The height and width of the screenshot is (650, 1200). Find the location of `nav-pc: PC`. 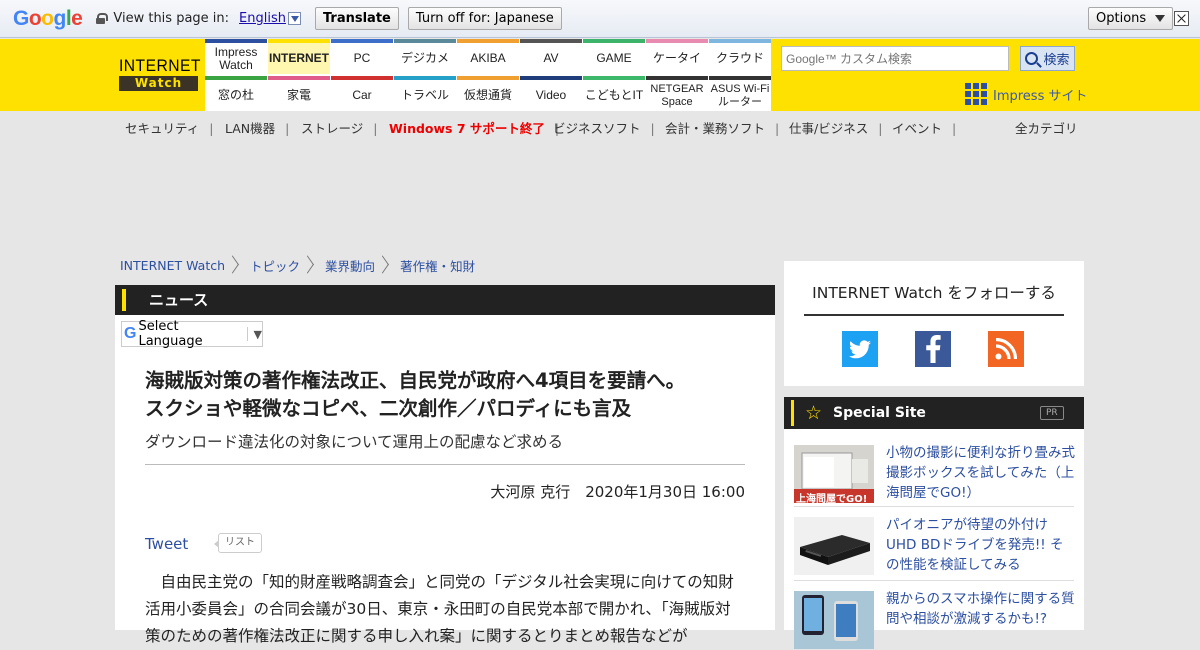

nav-pc: PC is located at coordinates (362, 56).